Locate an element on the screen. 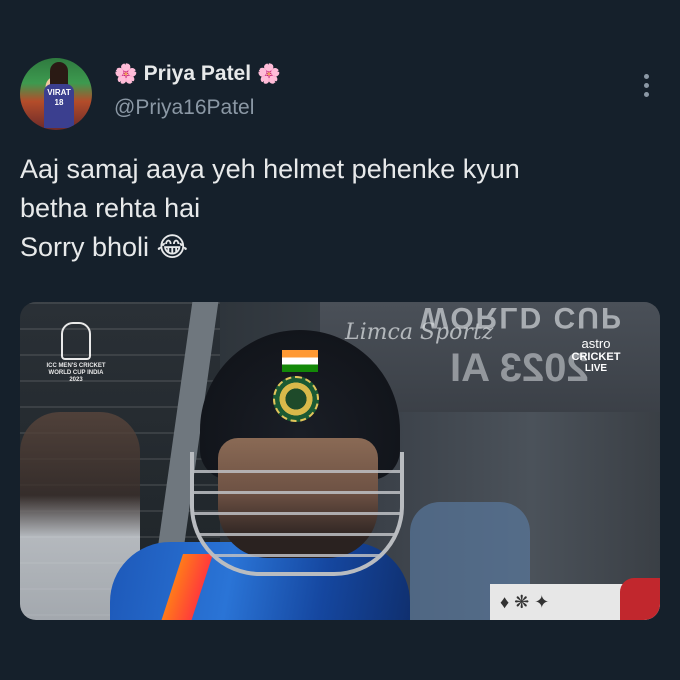  display-name-row: 🌸 Priya Patel 🌸 is located at coordinates (197, 74).